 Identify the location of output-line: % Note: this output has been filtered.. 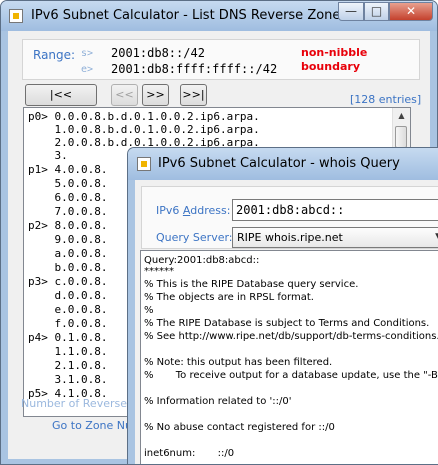
(238, 362).